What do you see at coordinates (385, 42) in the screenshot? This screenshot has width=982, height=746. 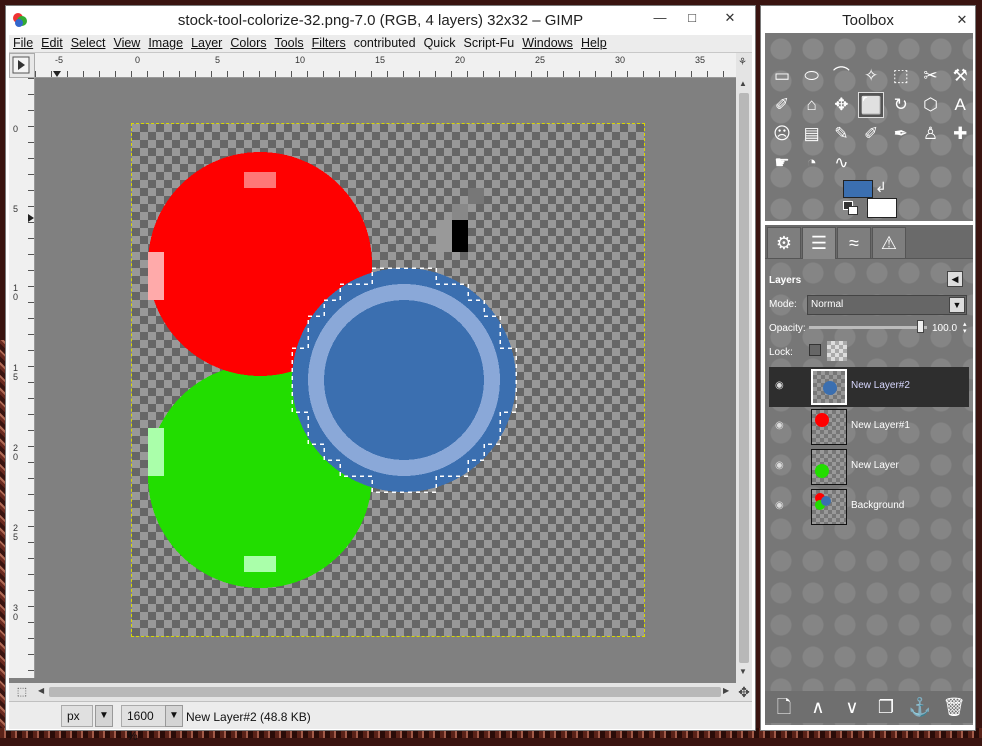 I see `menu-contributed: contributed` at bounding box center [385, 42].